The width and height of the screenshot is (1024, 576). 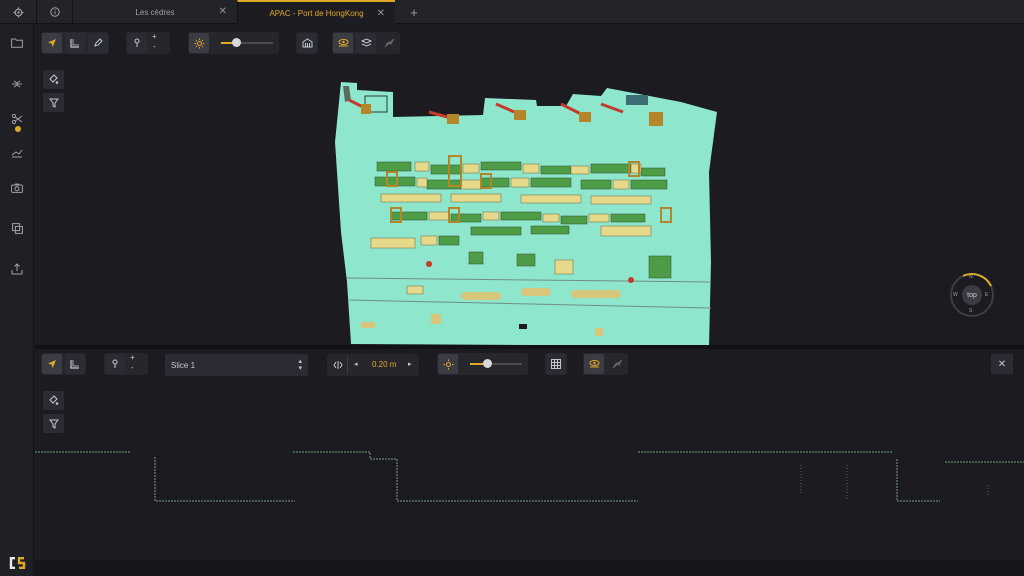 I want to click on settings-button, so click(x=18, y=12).